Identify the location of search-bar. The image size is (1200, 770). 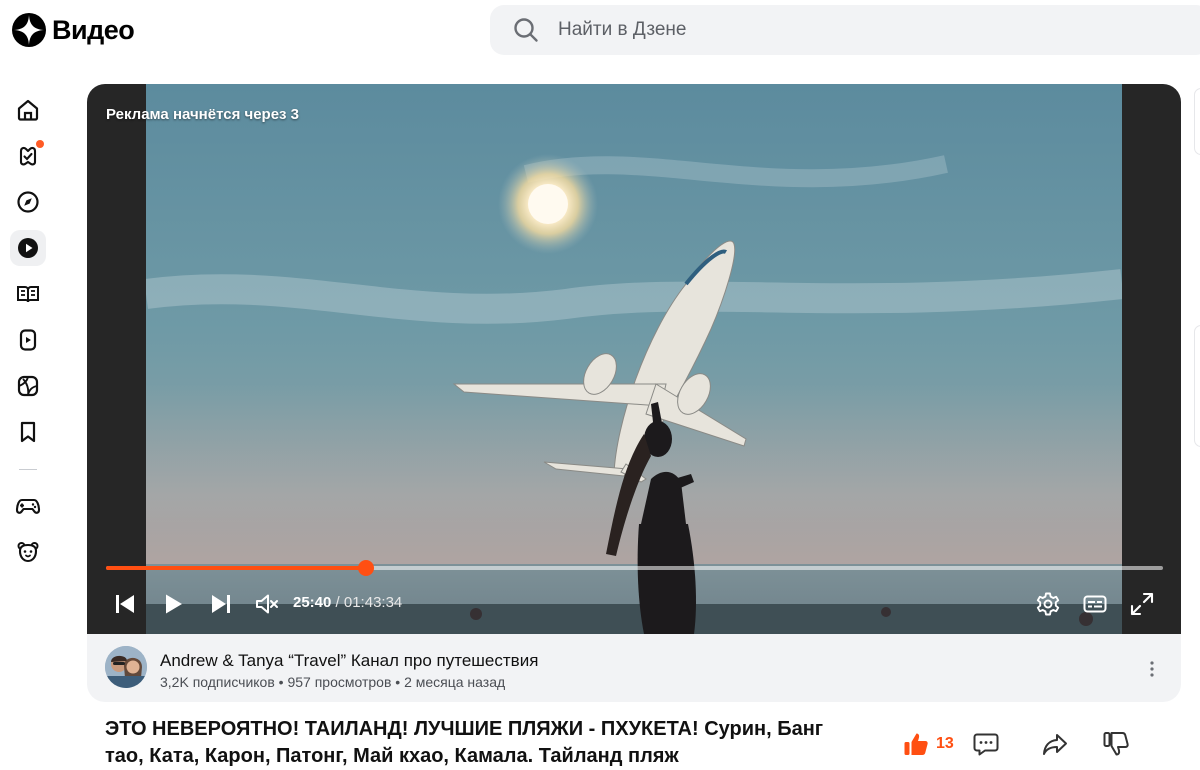
(845, 30).